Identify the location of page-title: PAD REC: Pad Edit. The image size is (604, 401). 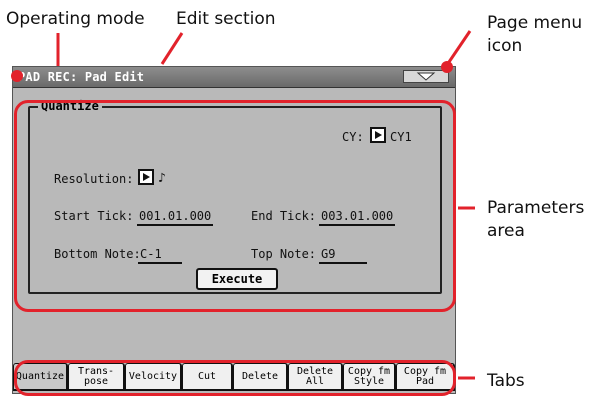
(81, 77).